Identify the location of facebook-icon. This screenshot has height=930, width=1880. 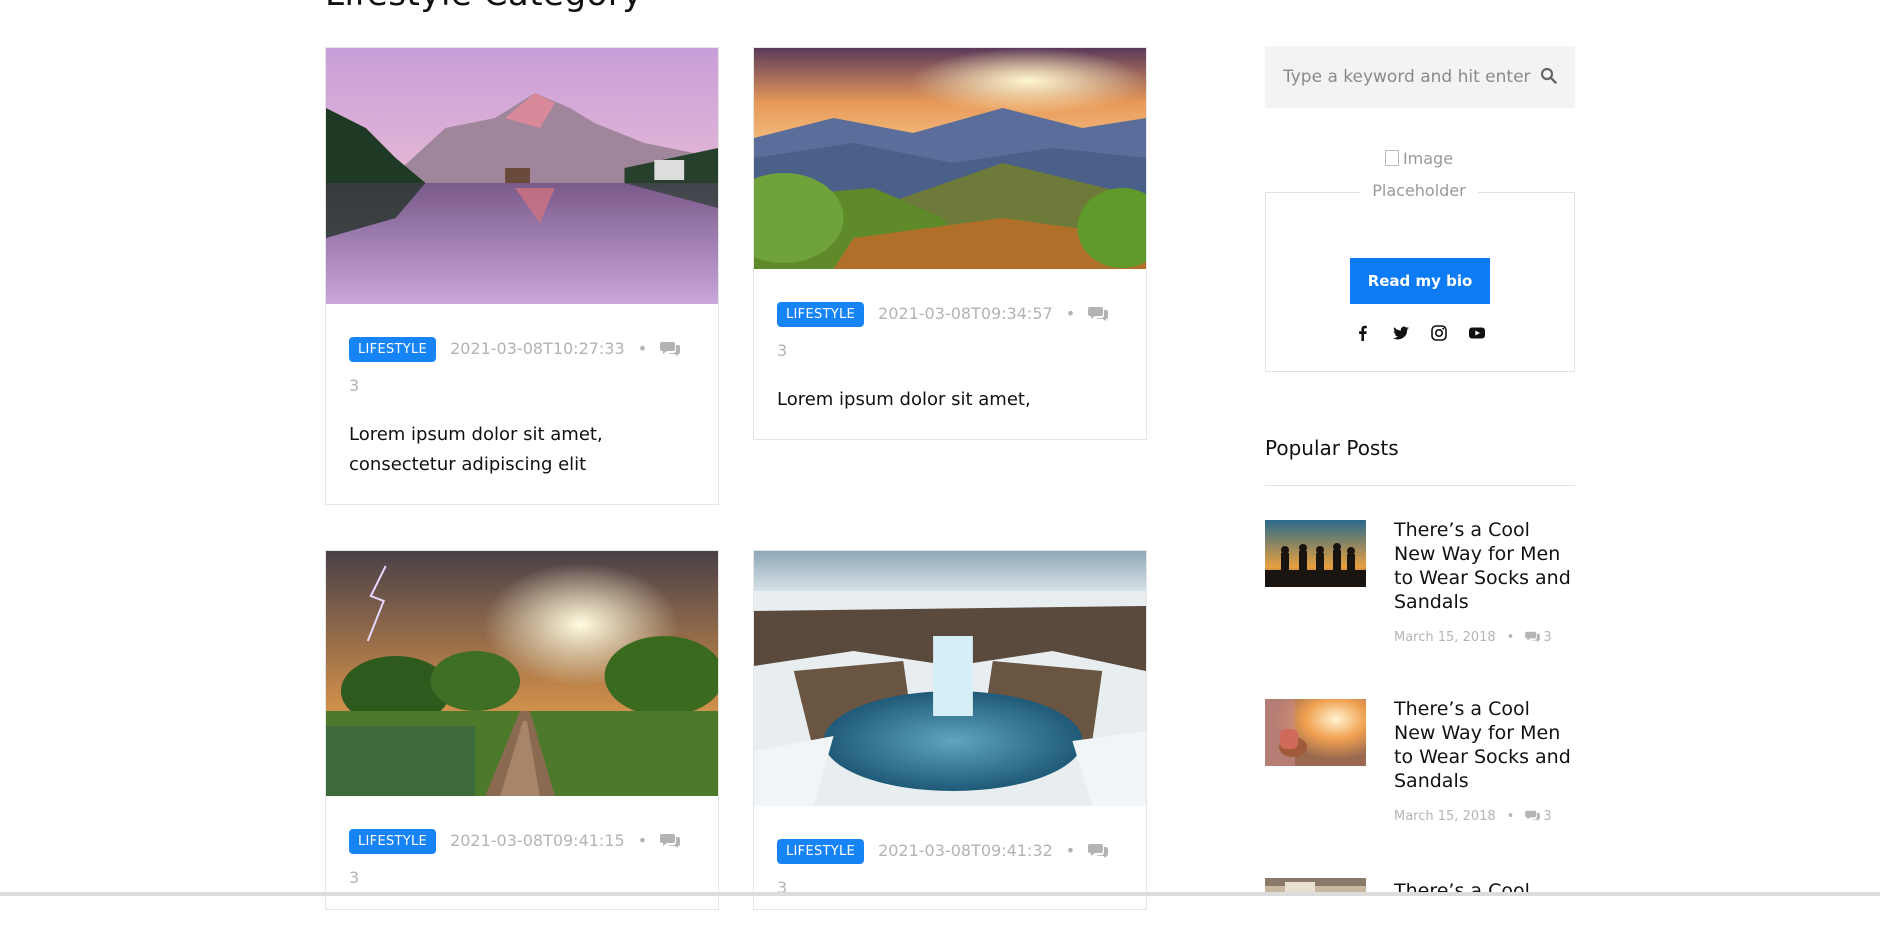
(1363, 333).